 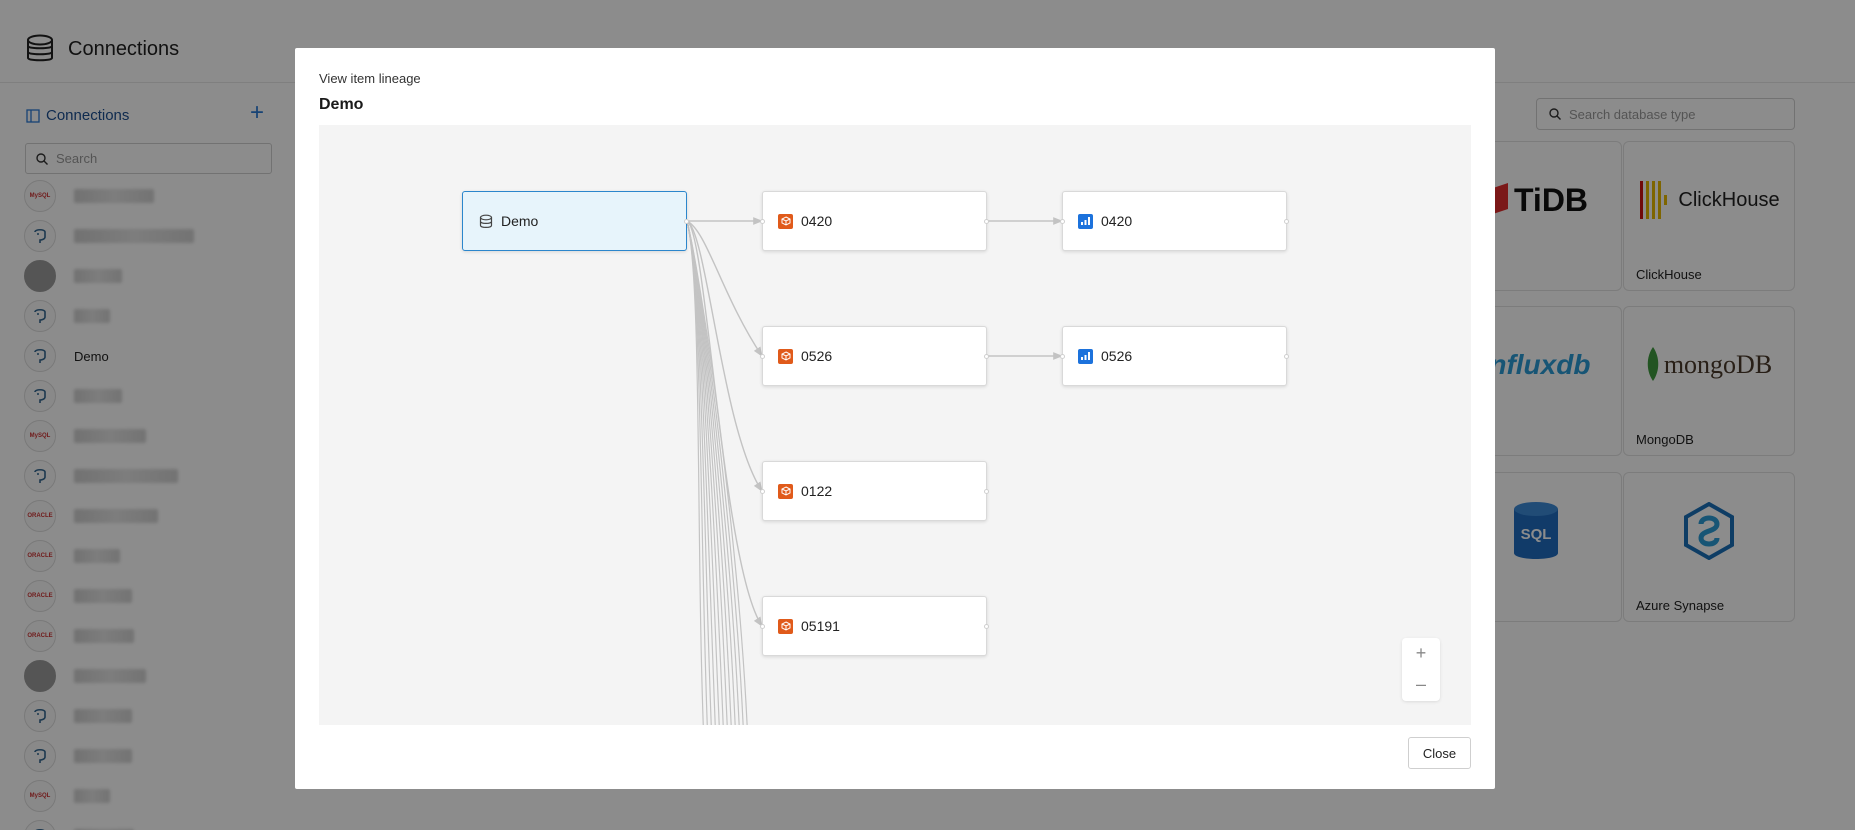 I want to click on lineage-node-dataset-0526: 0526, so click(x=874, y=356).